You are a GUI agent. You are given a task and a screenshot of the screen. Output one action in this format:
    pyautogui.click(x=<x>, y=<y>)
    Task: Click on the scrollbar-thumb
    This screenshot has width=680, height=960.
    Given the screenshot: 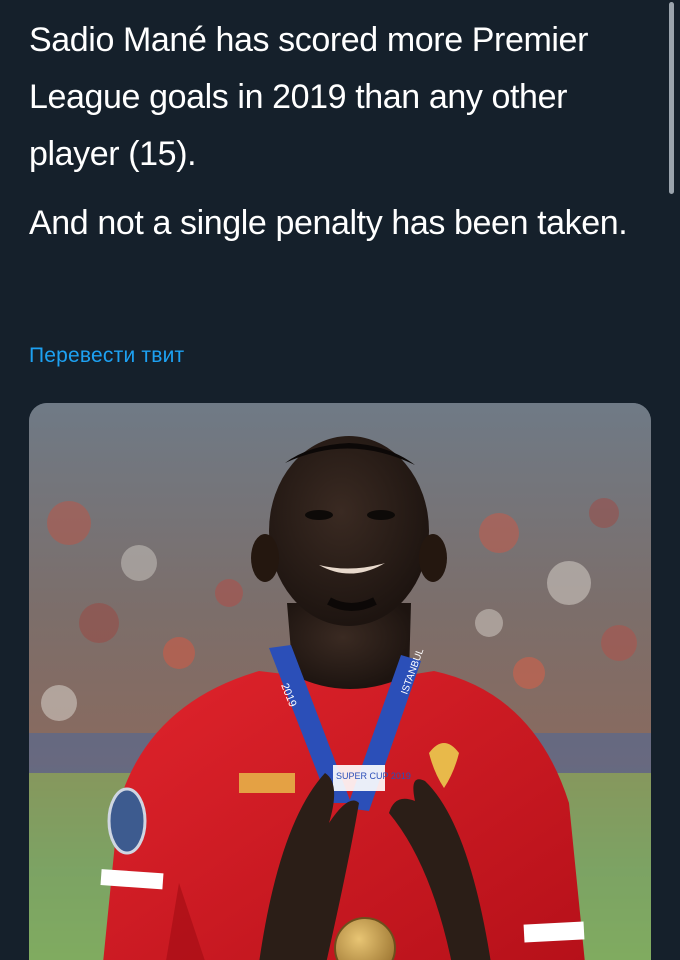 What is the action you would take?
    pyautogui.click(x=671, y=98)
    